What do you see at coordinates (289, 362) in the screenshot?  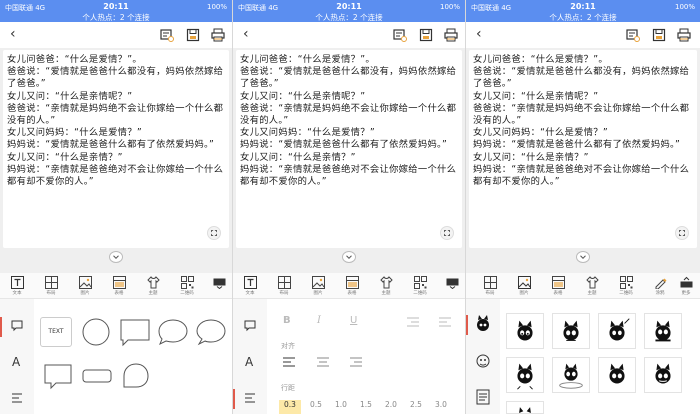 I see `align-left-option-icon` at bounding box center [289, 362].